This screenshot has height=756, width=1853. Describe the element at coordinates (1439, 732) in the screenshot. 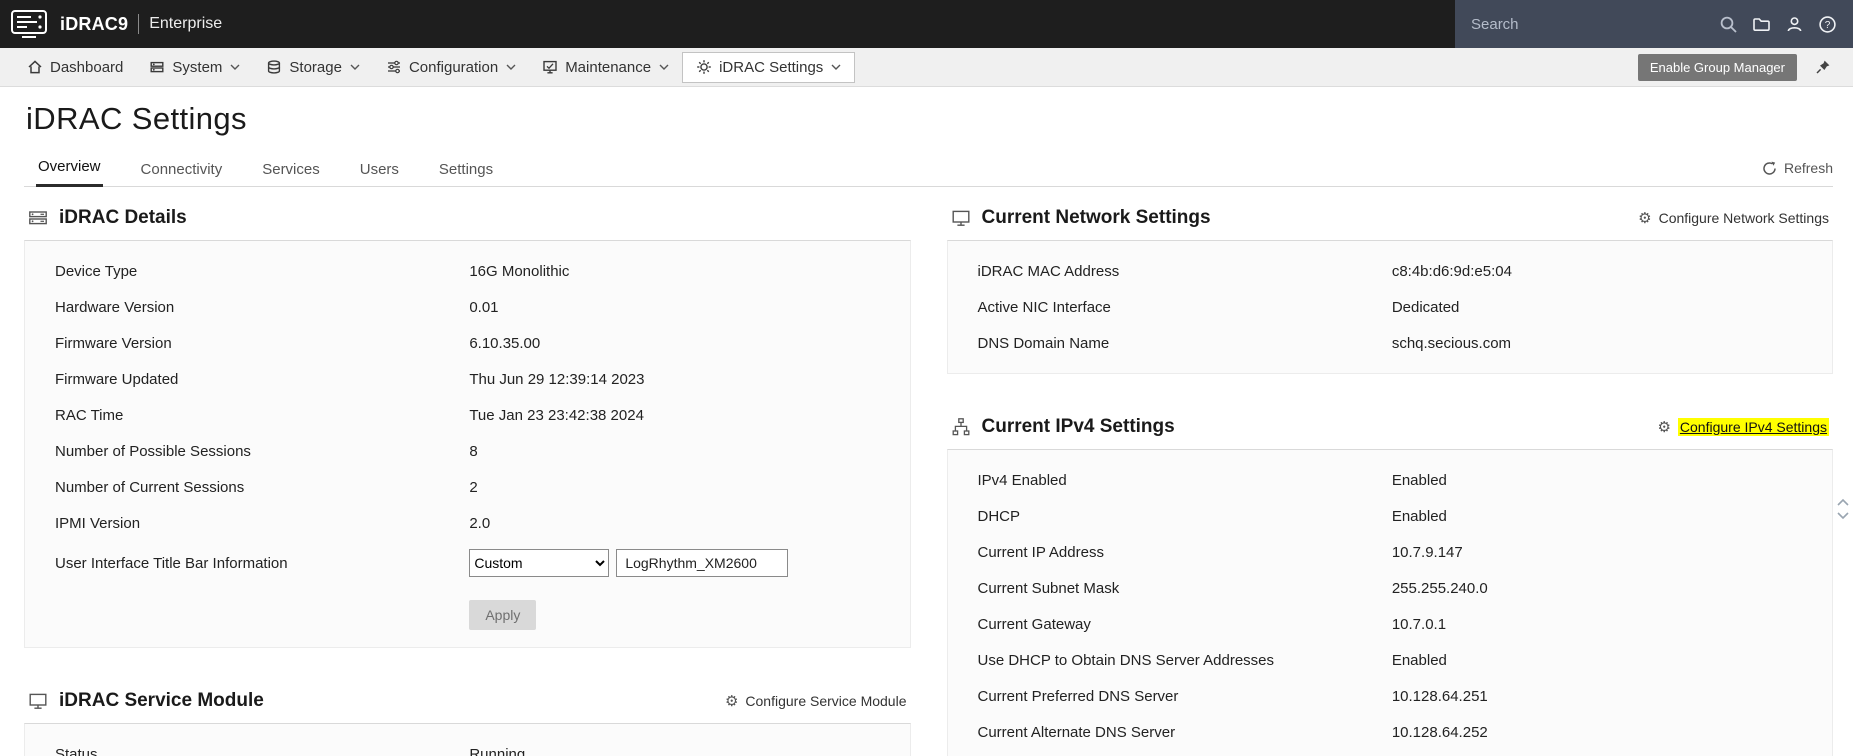

I see `row-value: 10.128.64.252` at that location.